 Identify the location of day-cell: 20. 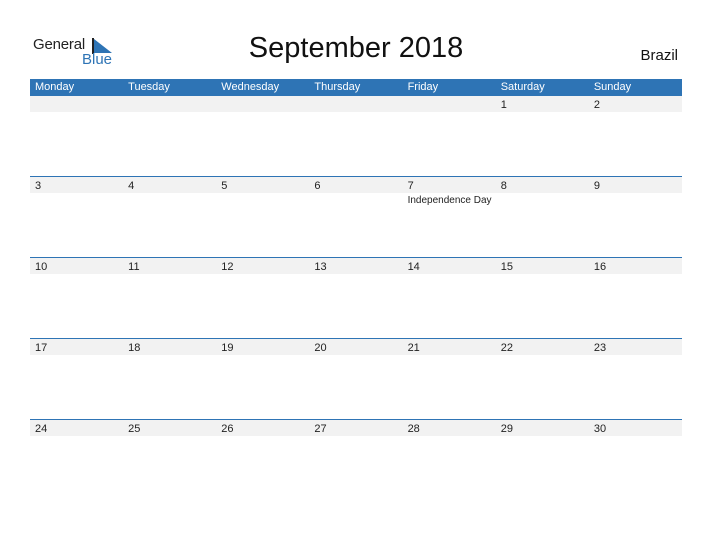
(355, 378).